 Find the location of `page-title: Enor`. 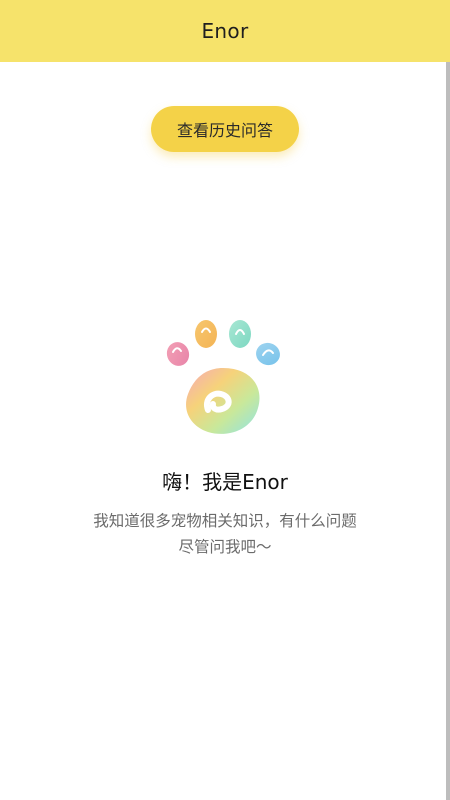

page-title: Enor is located at coordinates (225, 31).